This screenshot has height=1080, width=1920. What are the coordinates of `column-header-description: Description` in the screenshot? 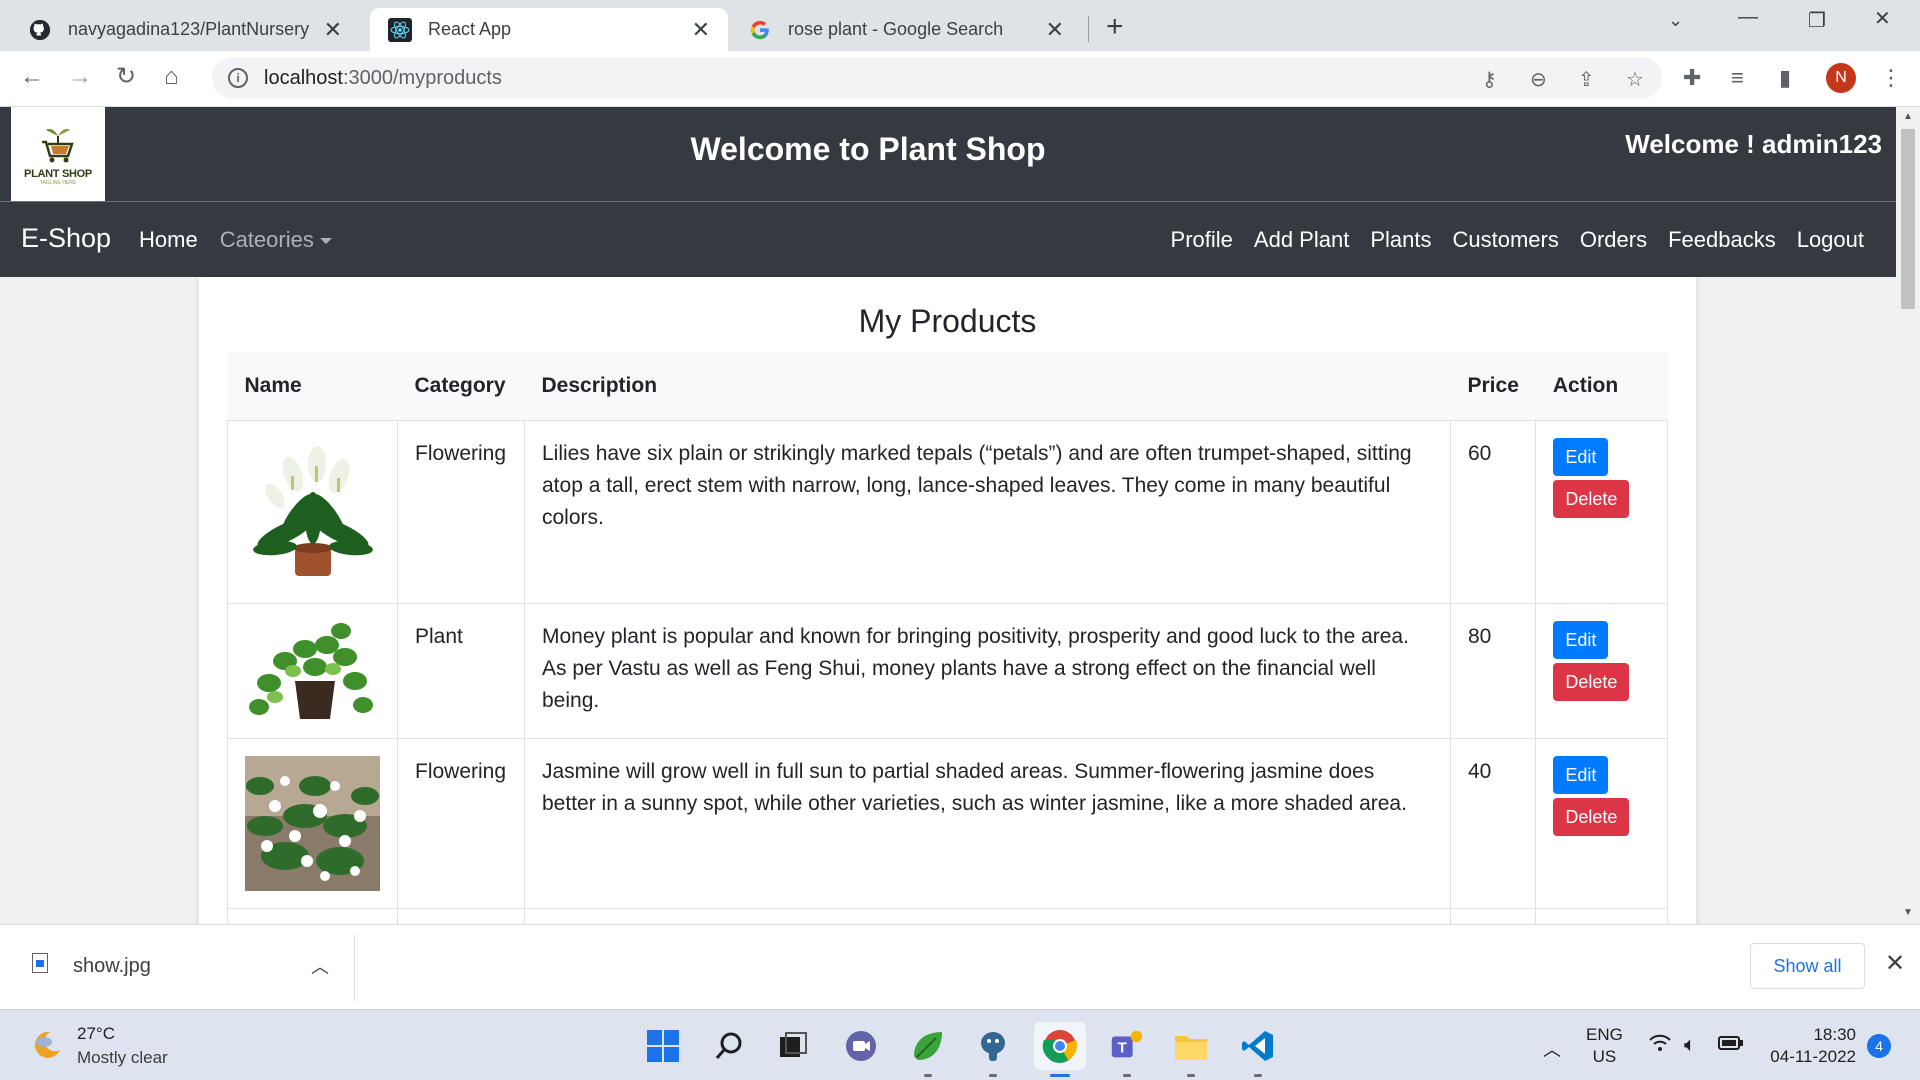 It's located at (599, 385).